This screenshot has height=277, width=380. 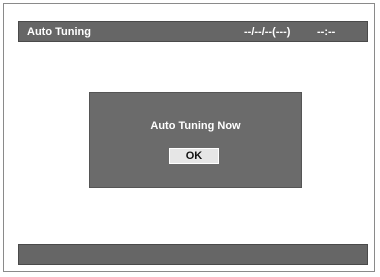 What do you see at coordinates (193, 31) in the screenshot?
I see `header-bar: Auto Tuning --/--/--(---) --:--` at bounding box center [193, 31].